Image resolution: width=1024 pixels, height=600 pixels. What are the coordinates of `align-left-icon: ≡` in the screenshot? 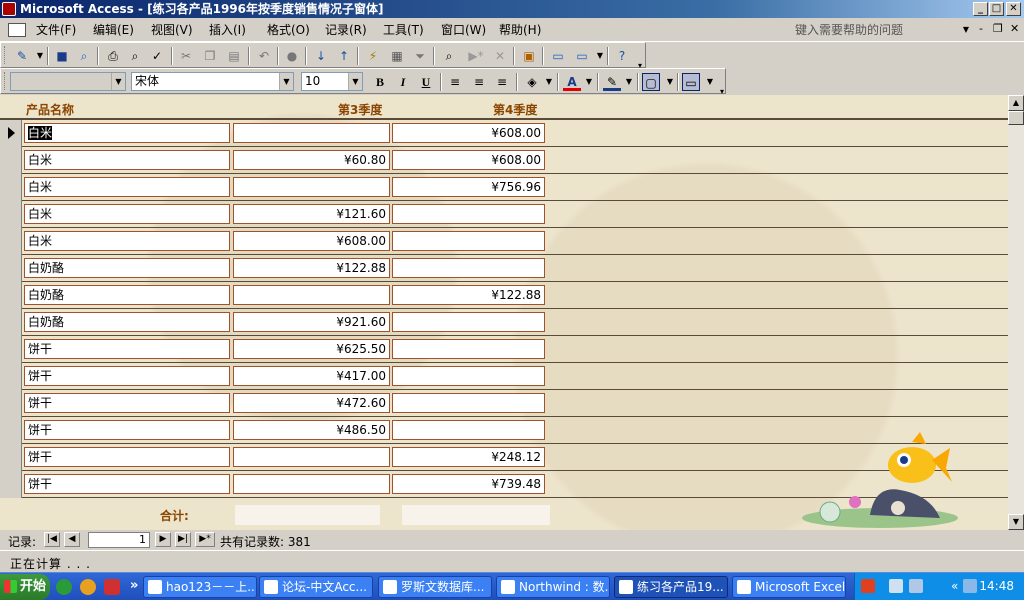 It's located at (455, 82).